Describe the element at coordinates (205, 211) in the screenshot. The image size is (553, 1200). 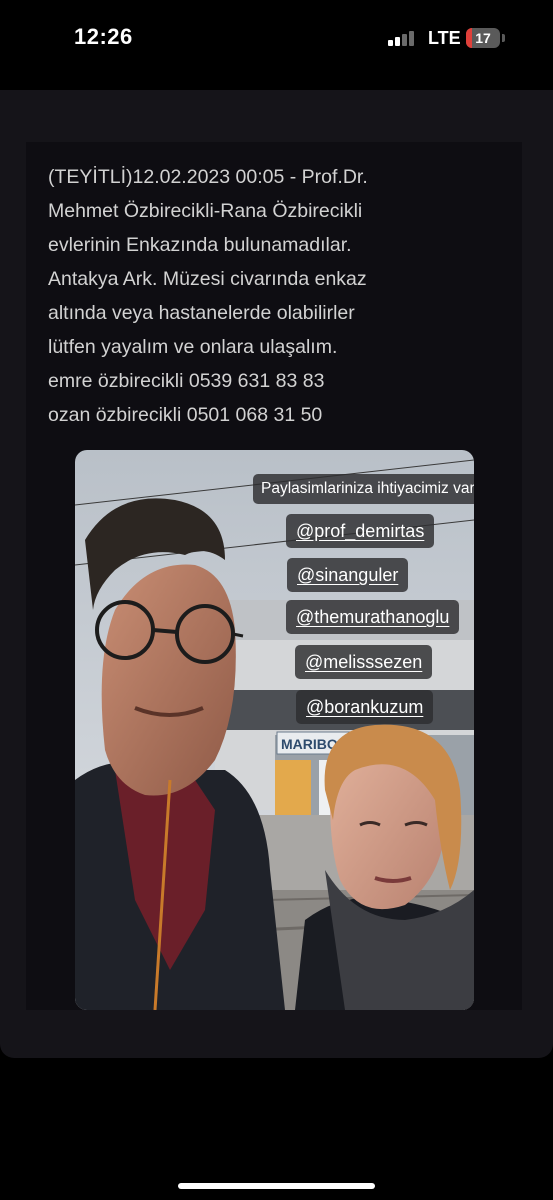
I see `post-line: Mehmet Özbirecikli-Rana Özbirecikli` at that location.